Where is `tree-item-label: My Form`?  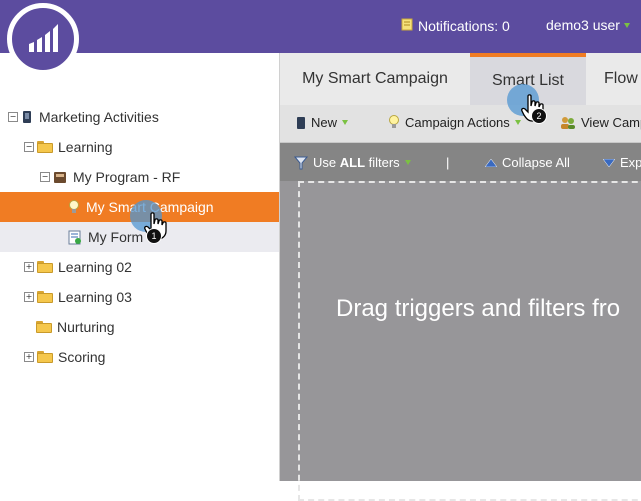 tree-item-label: My Form is located at coordinates (116, 237).